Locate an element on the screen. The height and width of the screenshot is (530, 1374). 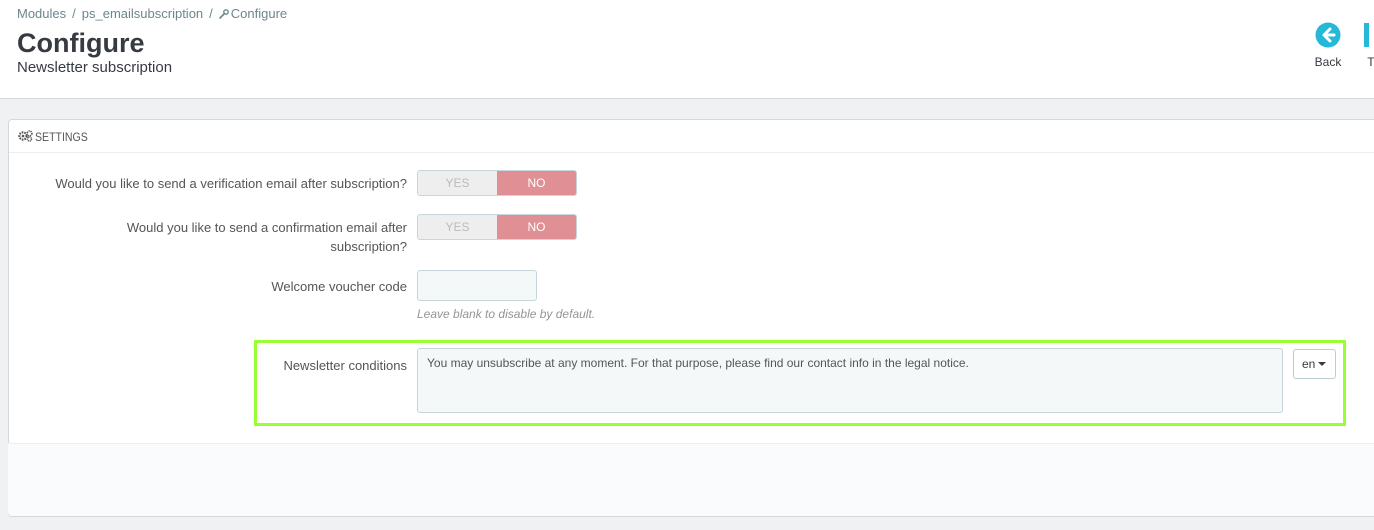
translate-button: Tra is located at coordinates (1365, 45).